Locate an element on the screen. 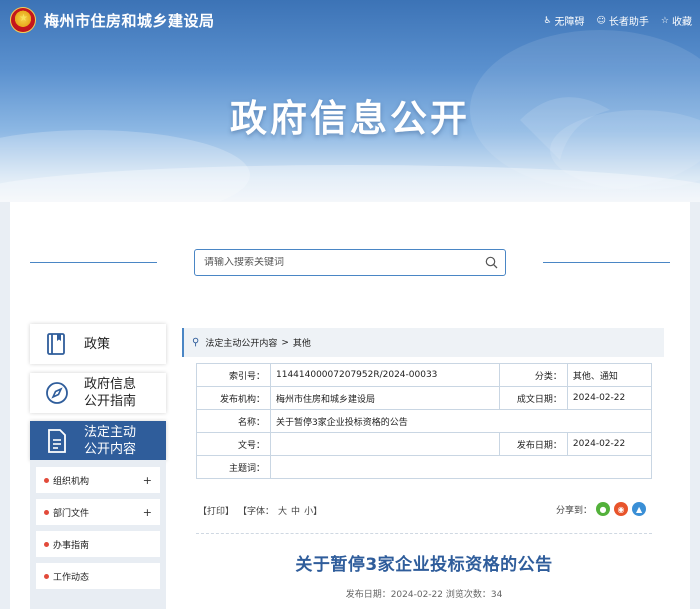 The height and width of the screenshot is (609, 700). index-label: 索引号： is located at coordinates (233, 375).